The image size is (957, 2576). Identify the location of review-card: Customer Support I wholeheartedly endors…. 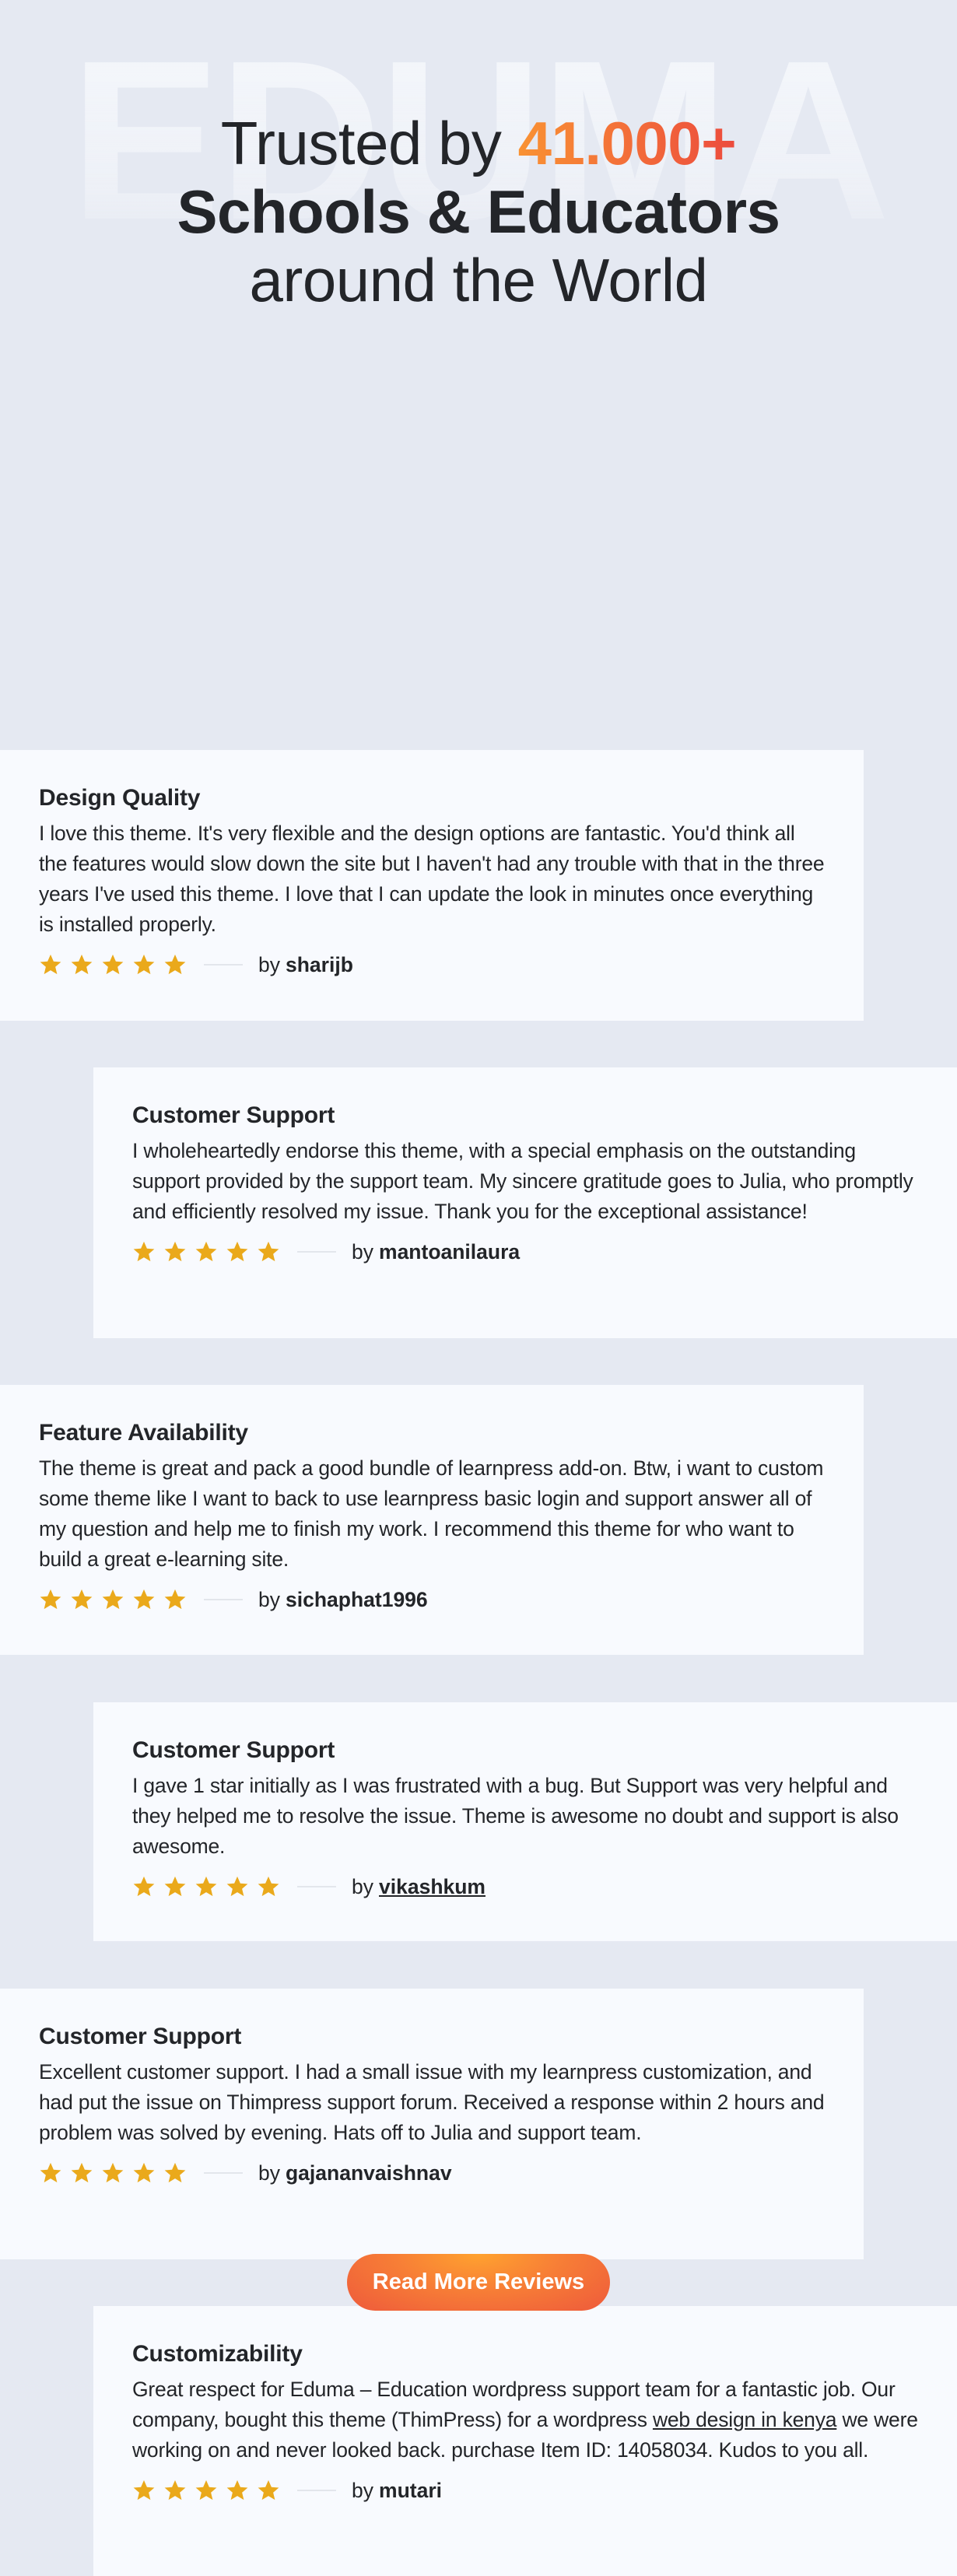
(525, 1203).